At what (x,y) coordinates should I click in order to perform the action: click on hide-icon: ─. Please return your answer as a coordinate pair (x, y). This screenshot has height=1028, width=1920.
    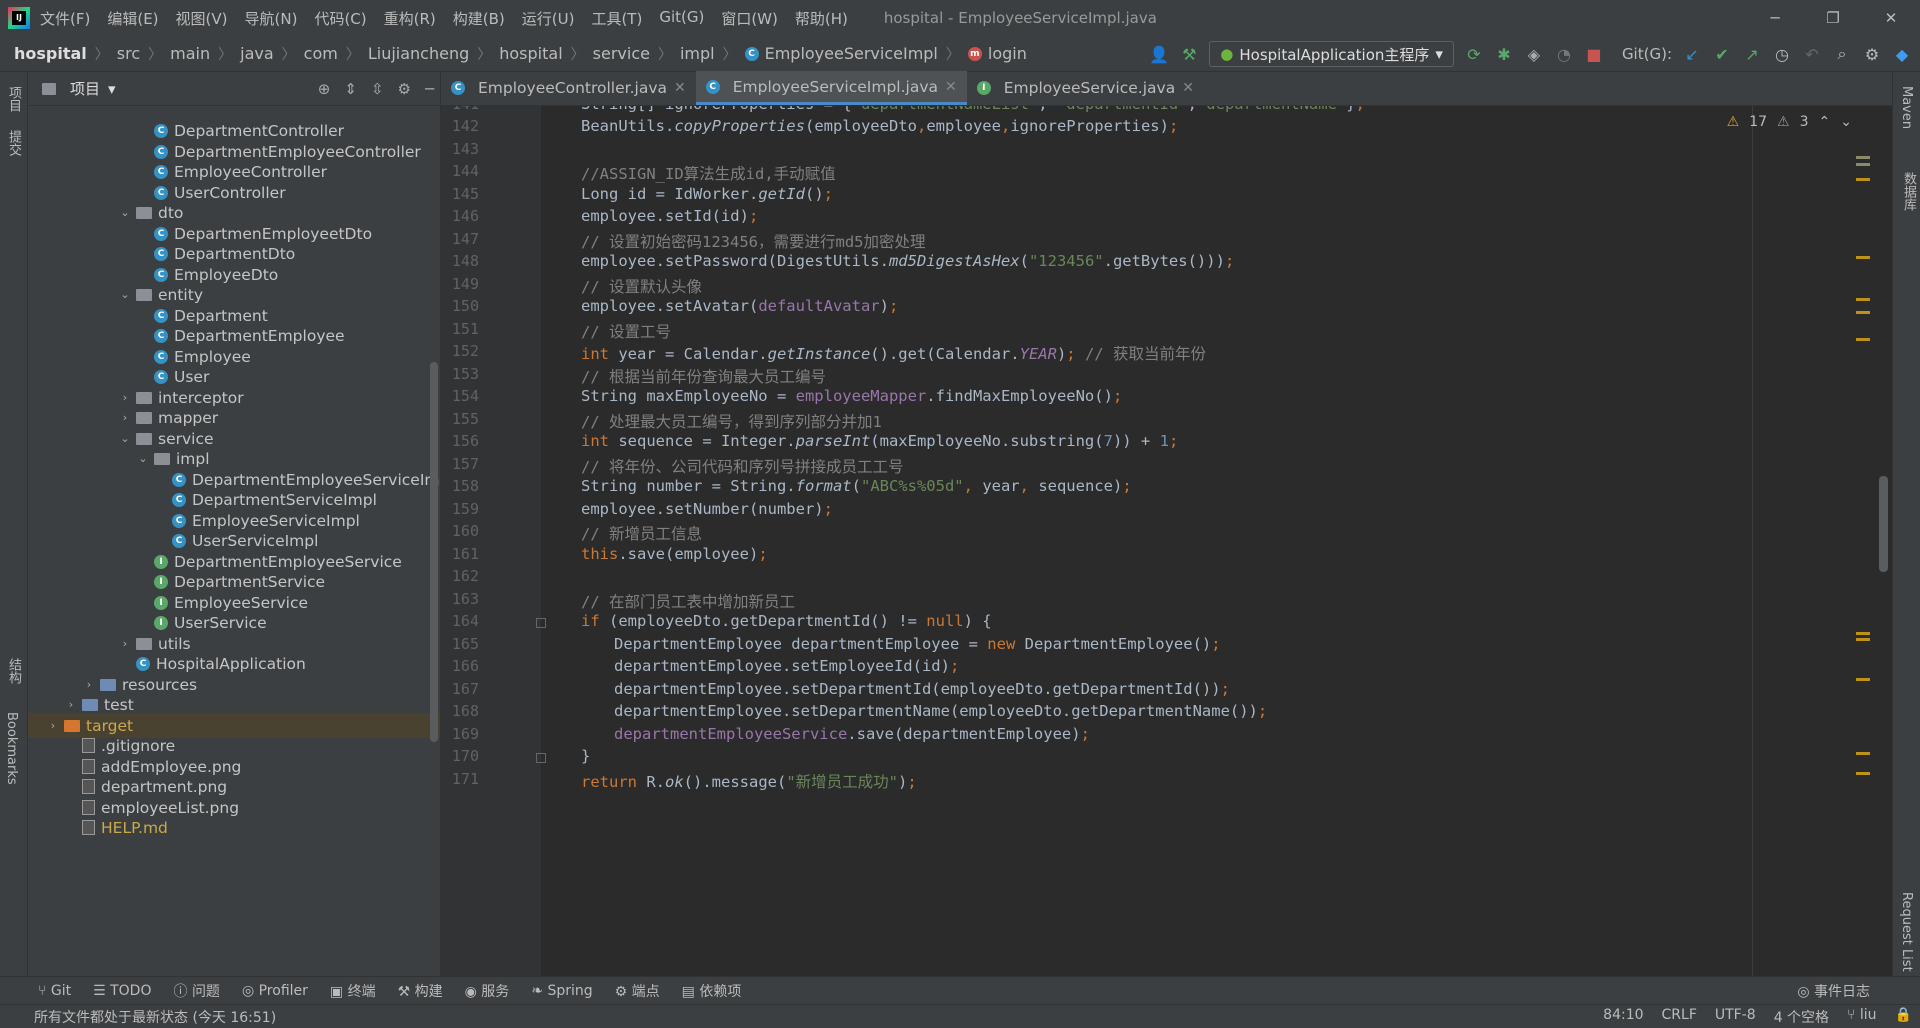
    Looking at the image, I should click on (429, 89).